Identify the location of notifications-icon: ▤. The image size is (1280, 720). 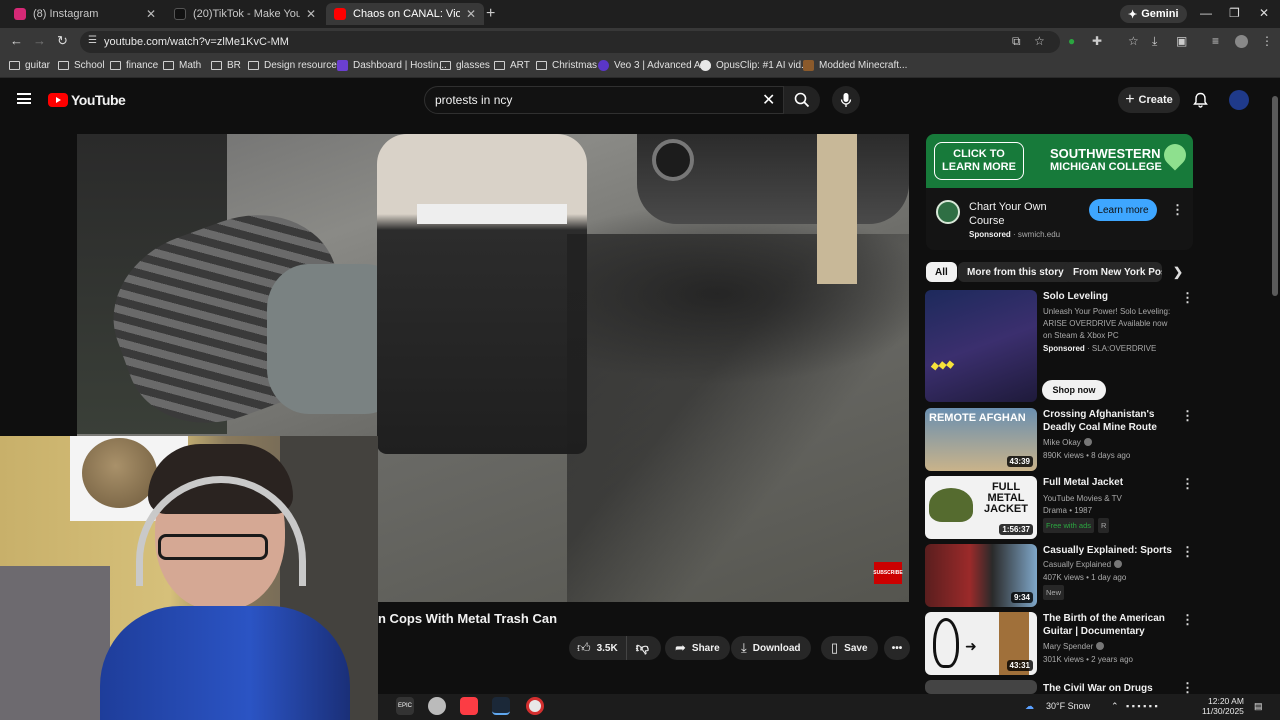
(1258, 706).